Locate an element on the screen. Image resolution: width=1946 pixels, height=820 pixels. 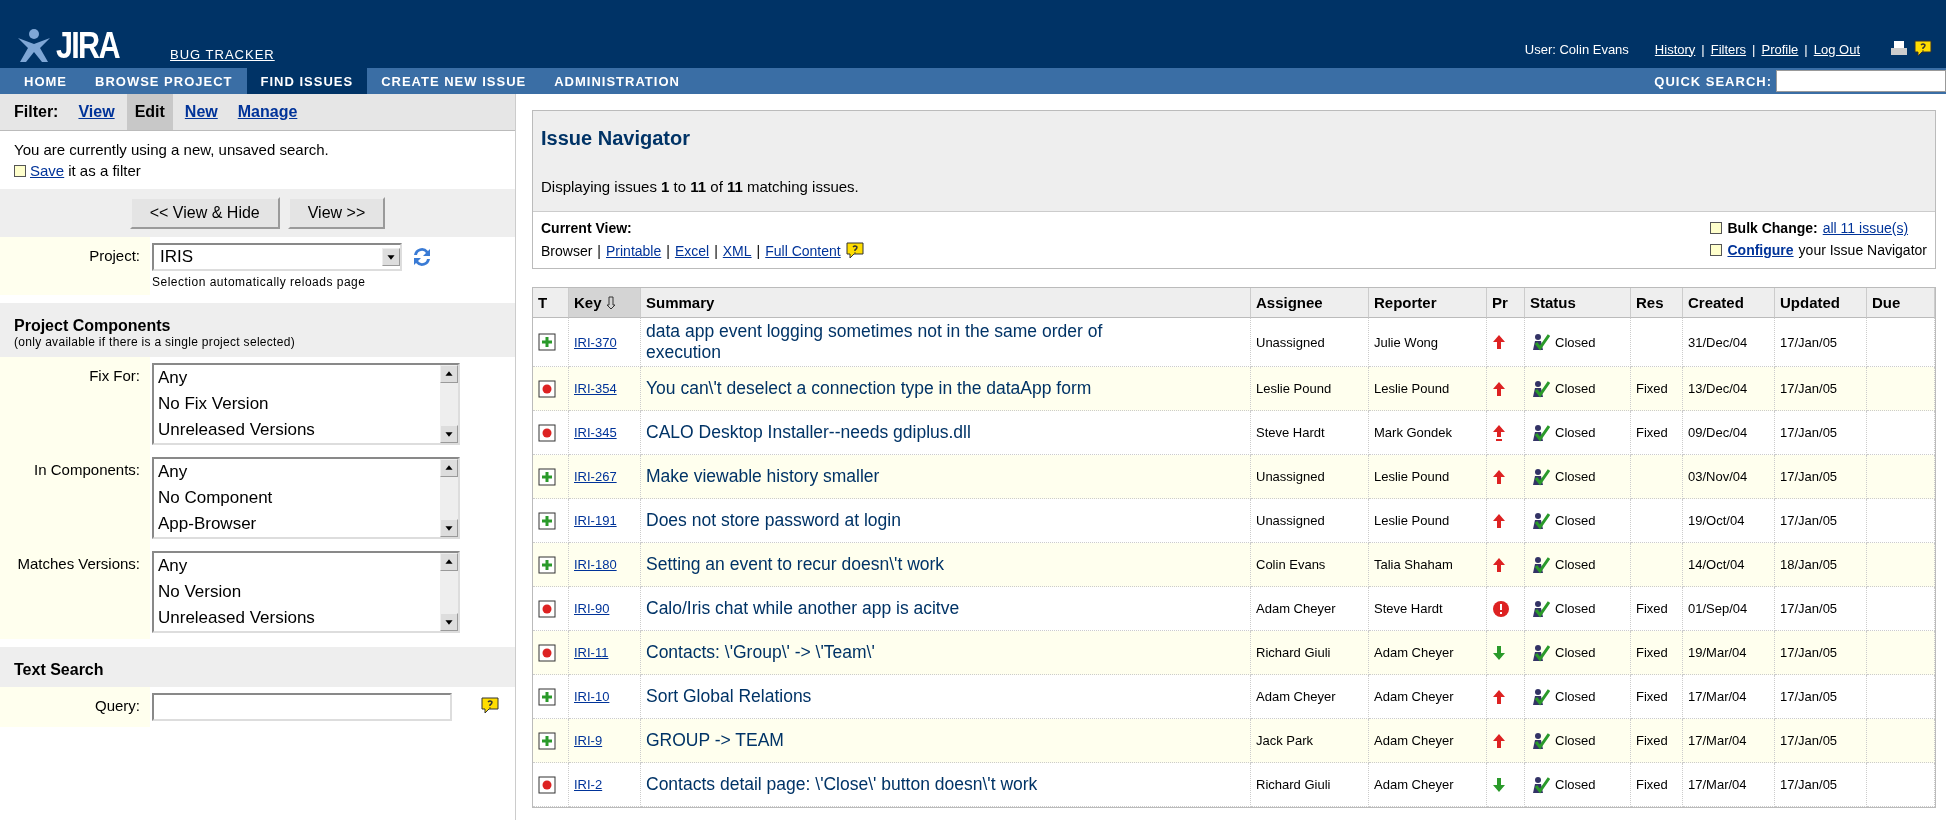
issue-key-link: IRI-354 is located at coordinates (595, 388).